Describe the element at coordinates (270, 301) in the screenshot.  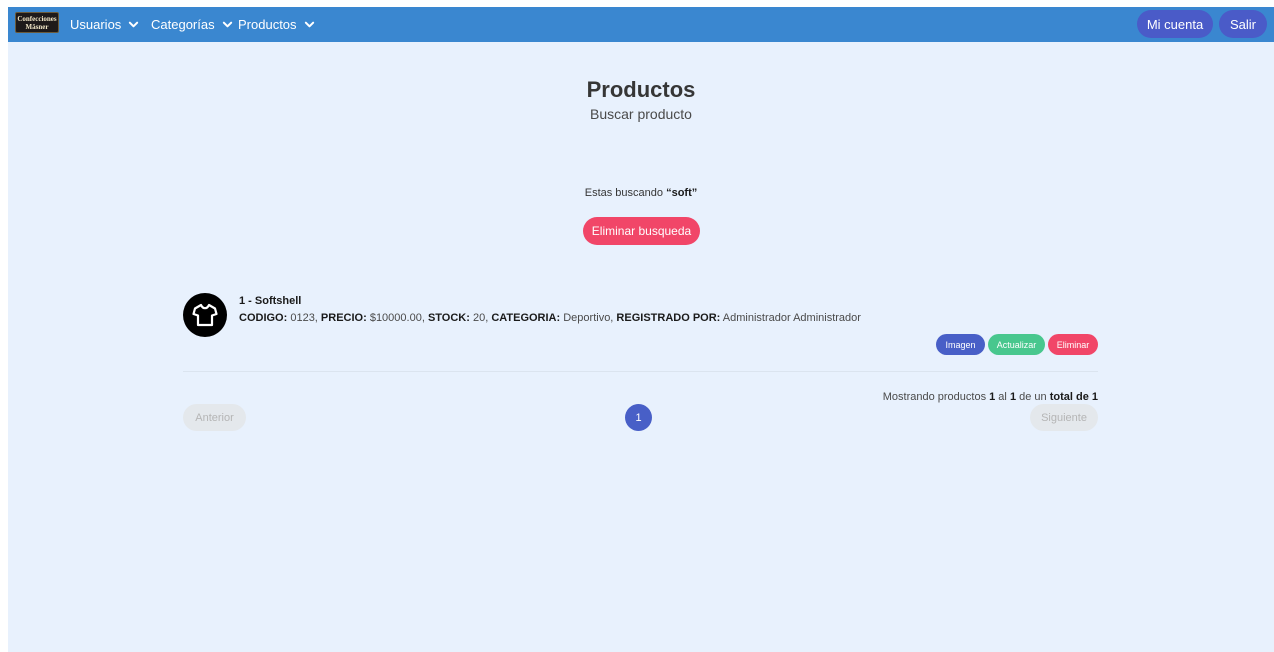
I see `product-title: 1 - Softshell` at that location.